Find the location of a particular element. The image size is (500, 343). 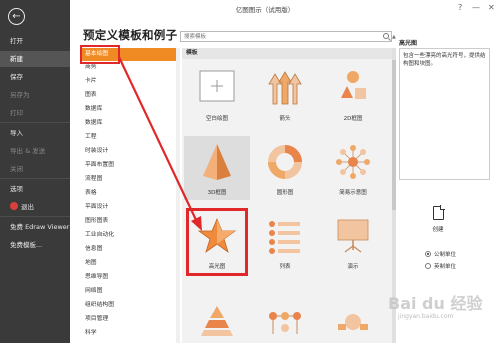

circle-diagram-icon is located at coordinates (285, 162).